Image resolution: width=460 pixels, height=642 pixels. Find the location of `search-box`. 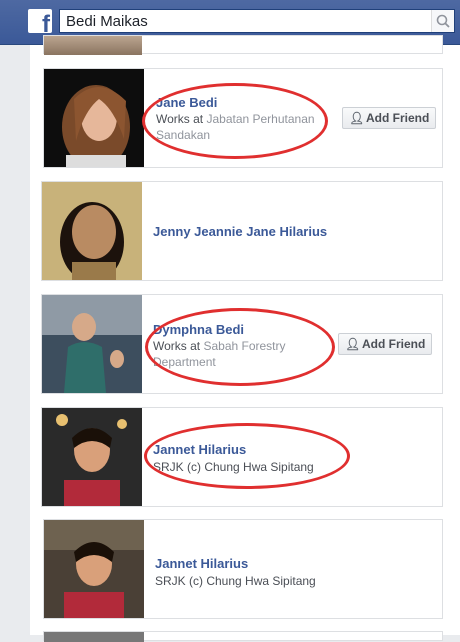

search-box is located at coordinates (257, 21).